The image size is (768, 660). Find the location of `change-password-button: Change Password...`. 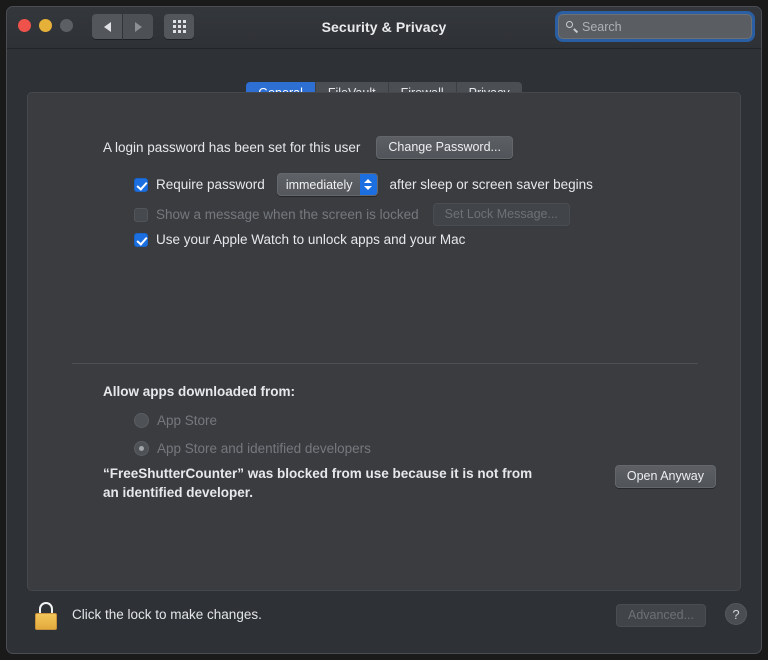

change-password-button: Change Password... is located at coordinates (444, 147).